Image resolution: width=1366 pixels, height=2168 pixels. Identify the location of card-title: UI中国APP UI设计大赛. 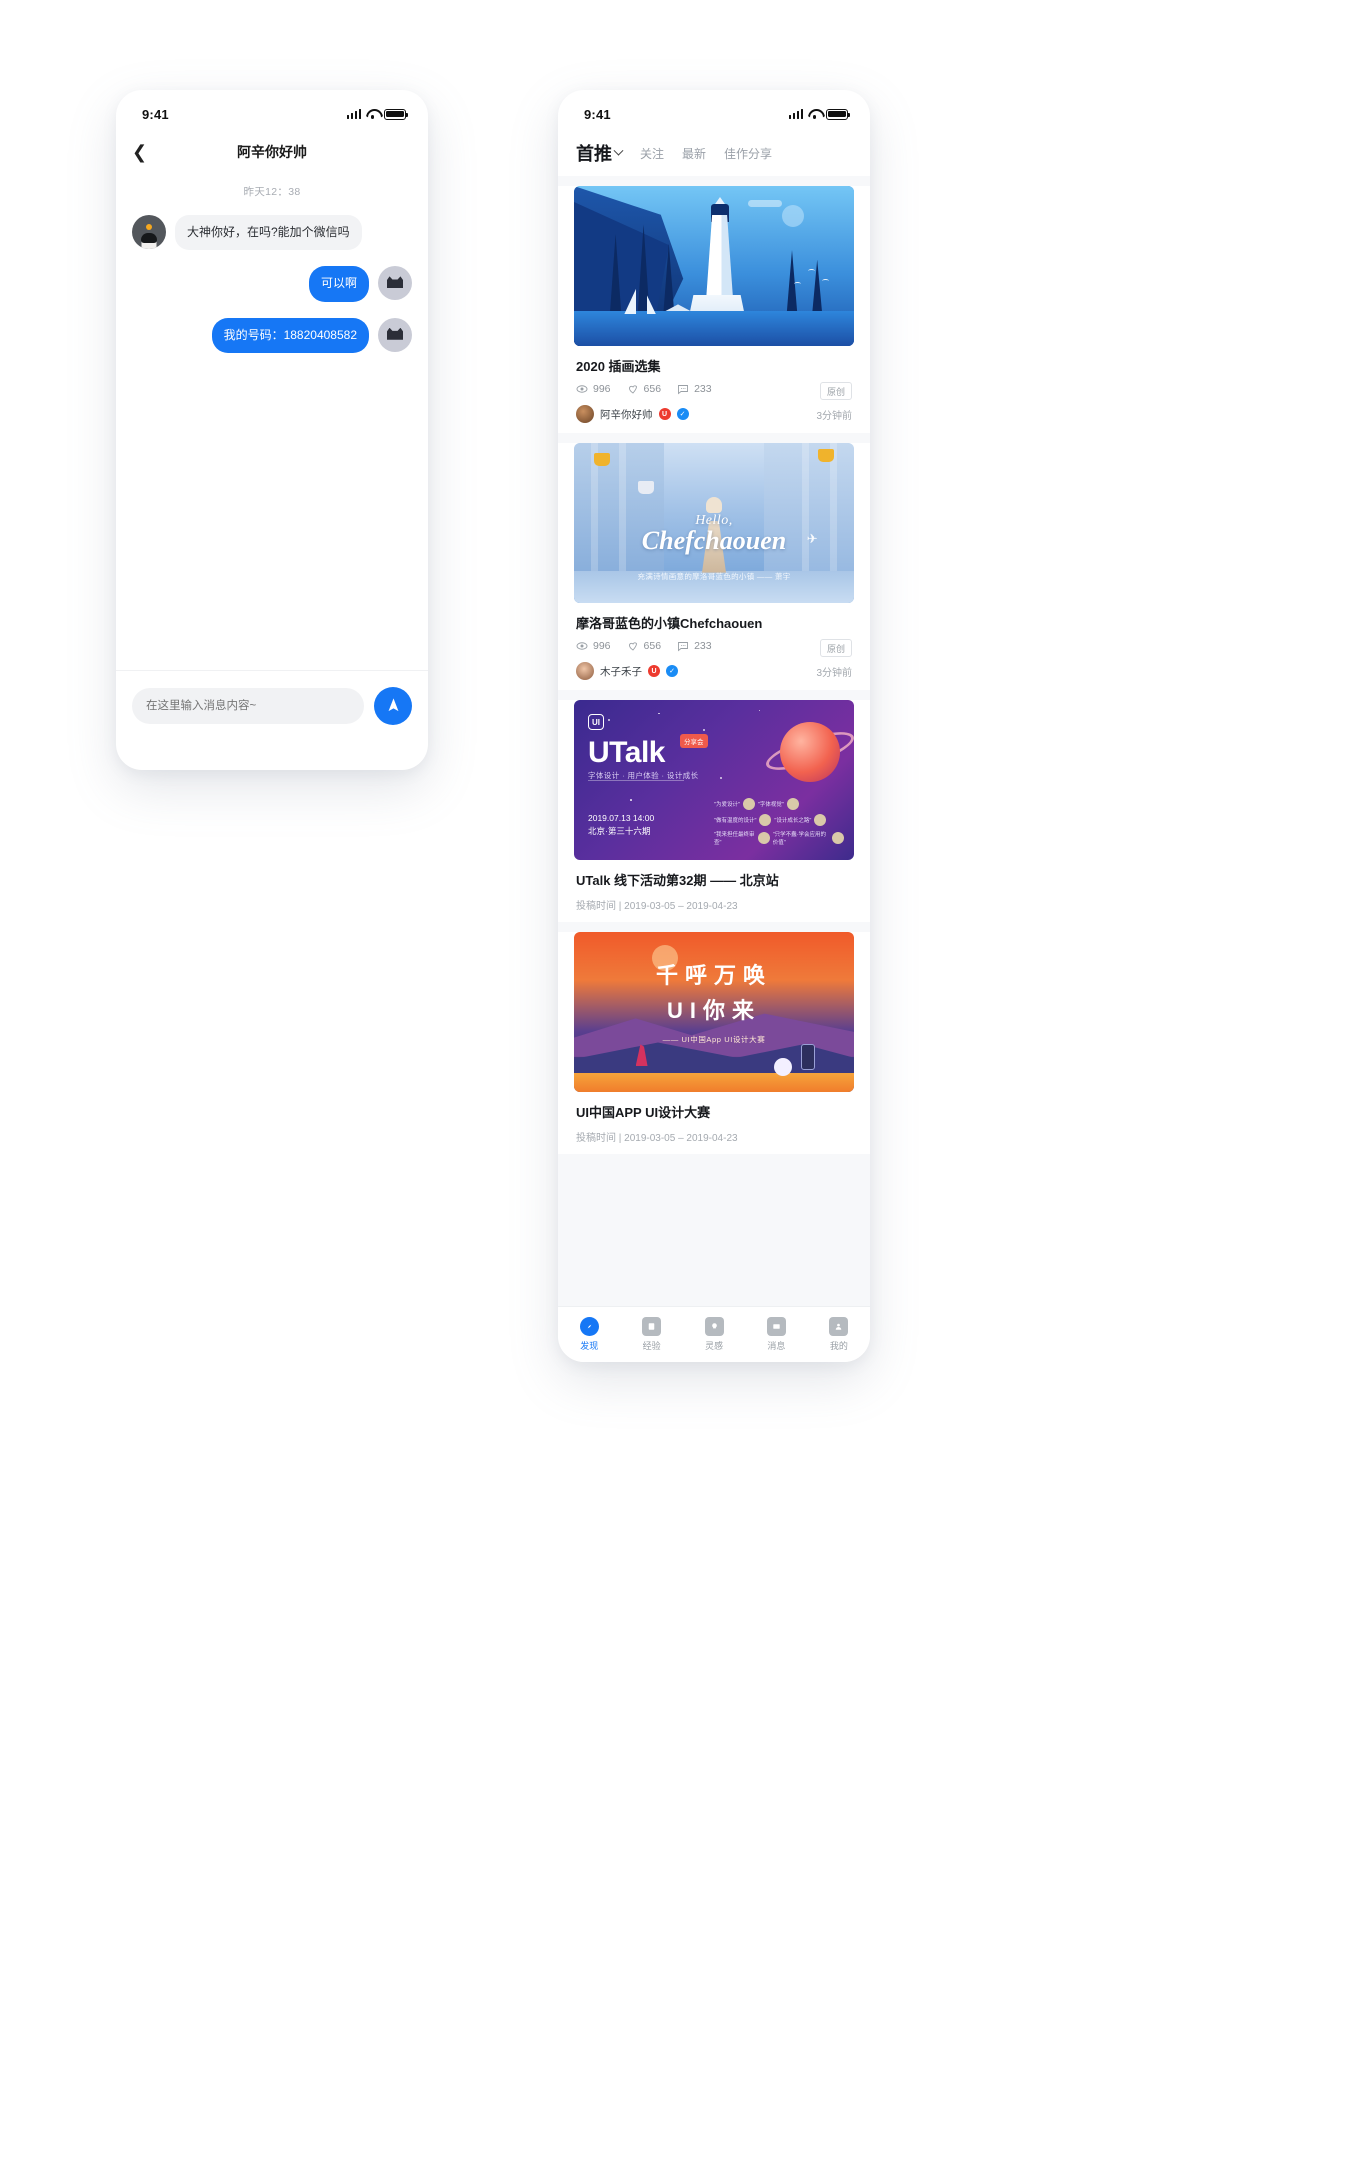
(714, 1111).